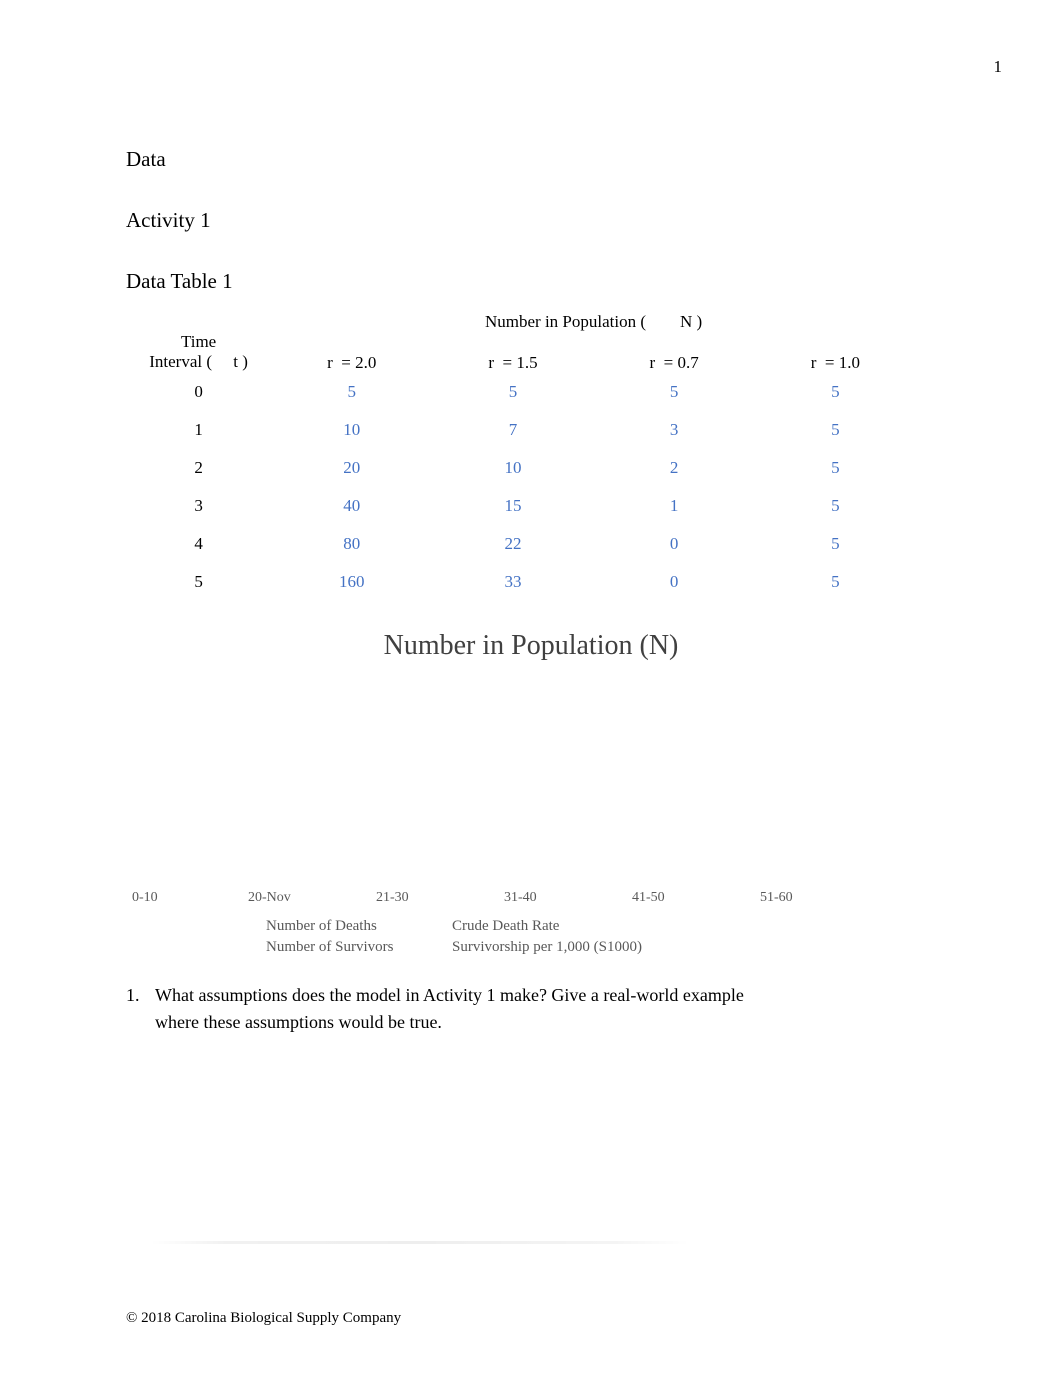 Image resolution: width=1062 pixels, height=1376 pixels. Describe the element at coordinates (359, 928) in the screenshot. I see `legend-item-number-of-deaths: Number of Deaths` at that location.